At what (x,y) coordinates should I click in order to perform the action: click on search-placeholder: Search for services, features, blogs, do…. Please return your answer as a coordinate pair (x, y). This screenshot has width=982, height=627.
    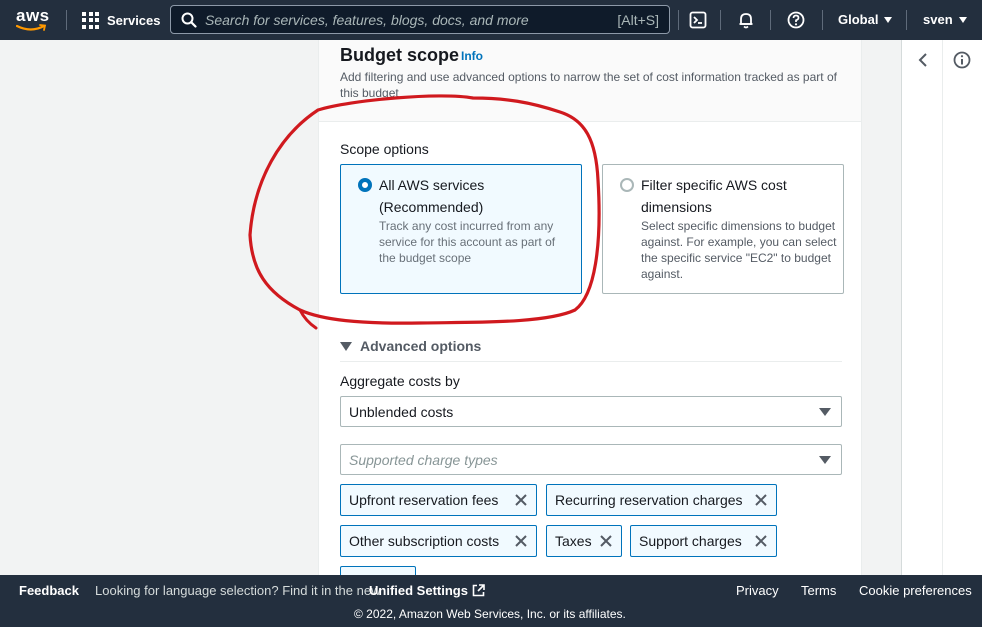
    Looking at the image, I should click on (367, 20).